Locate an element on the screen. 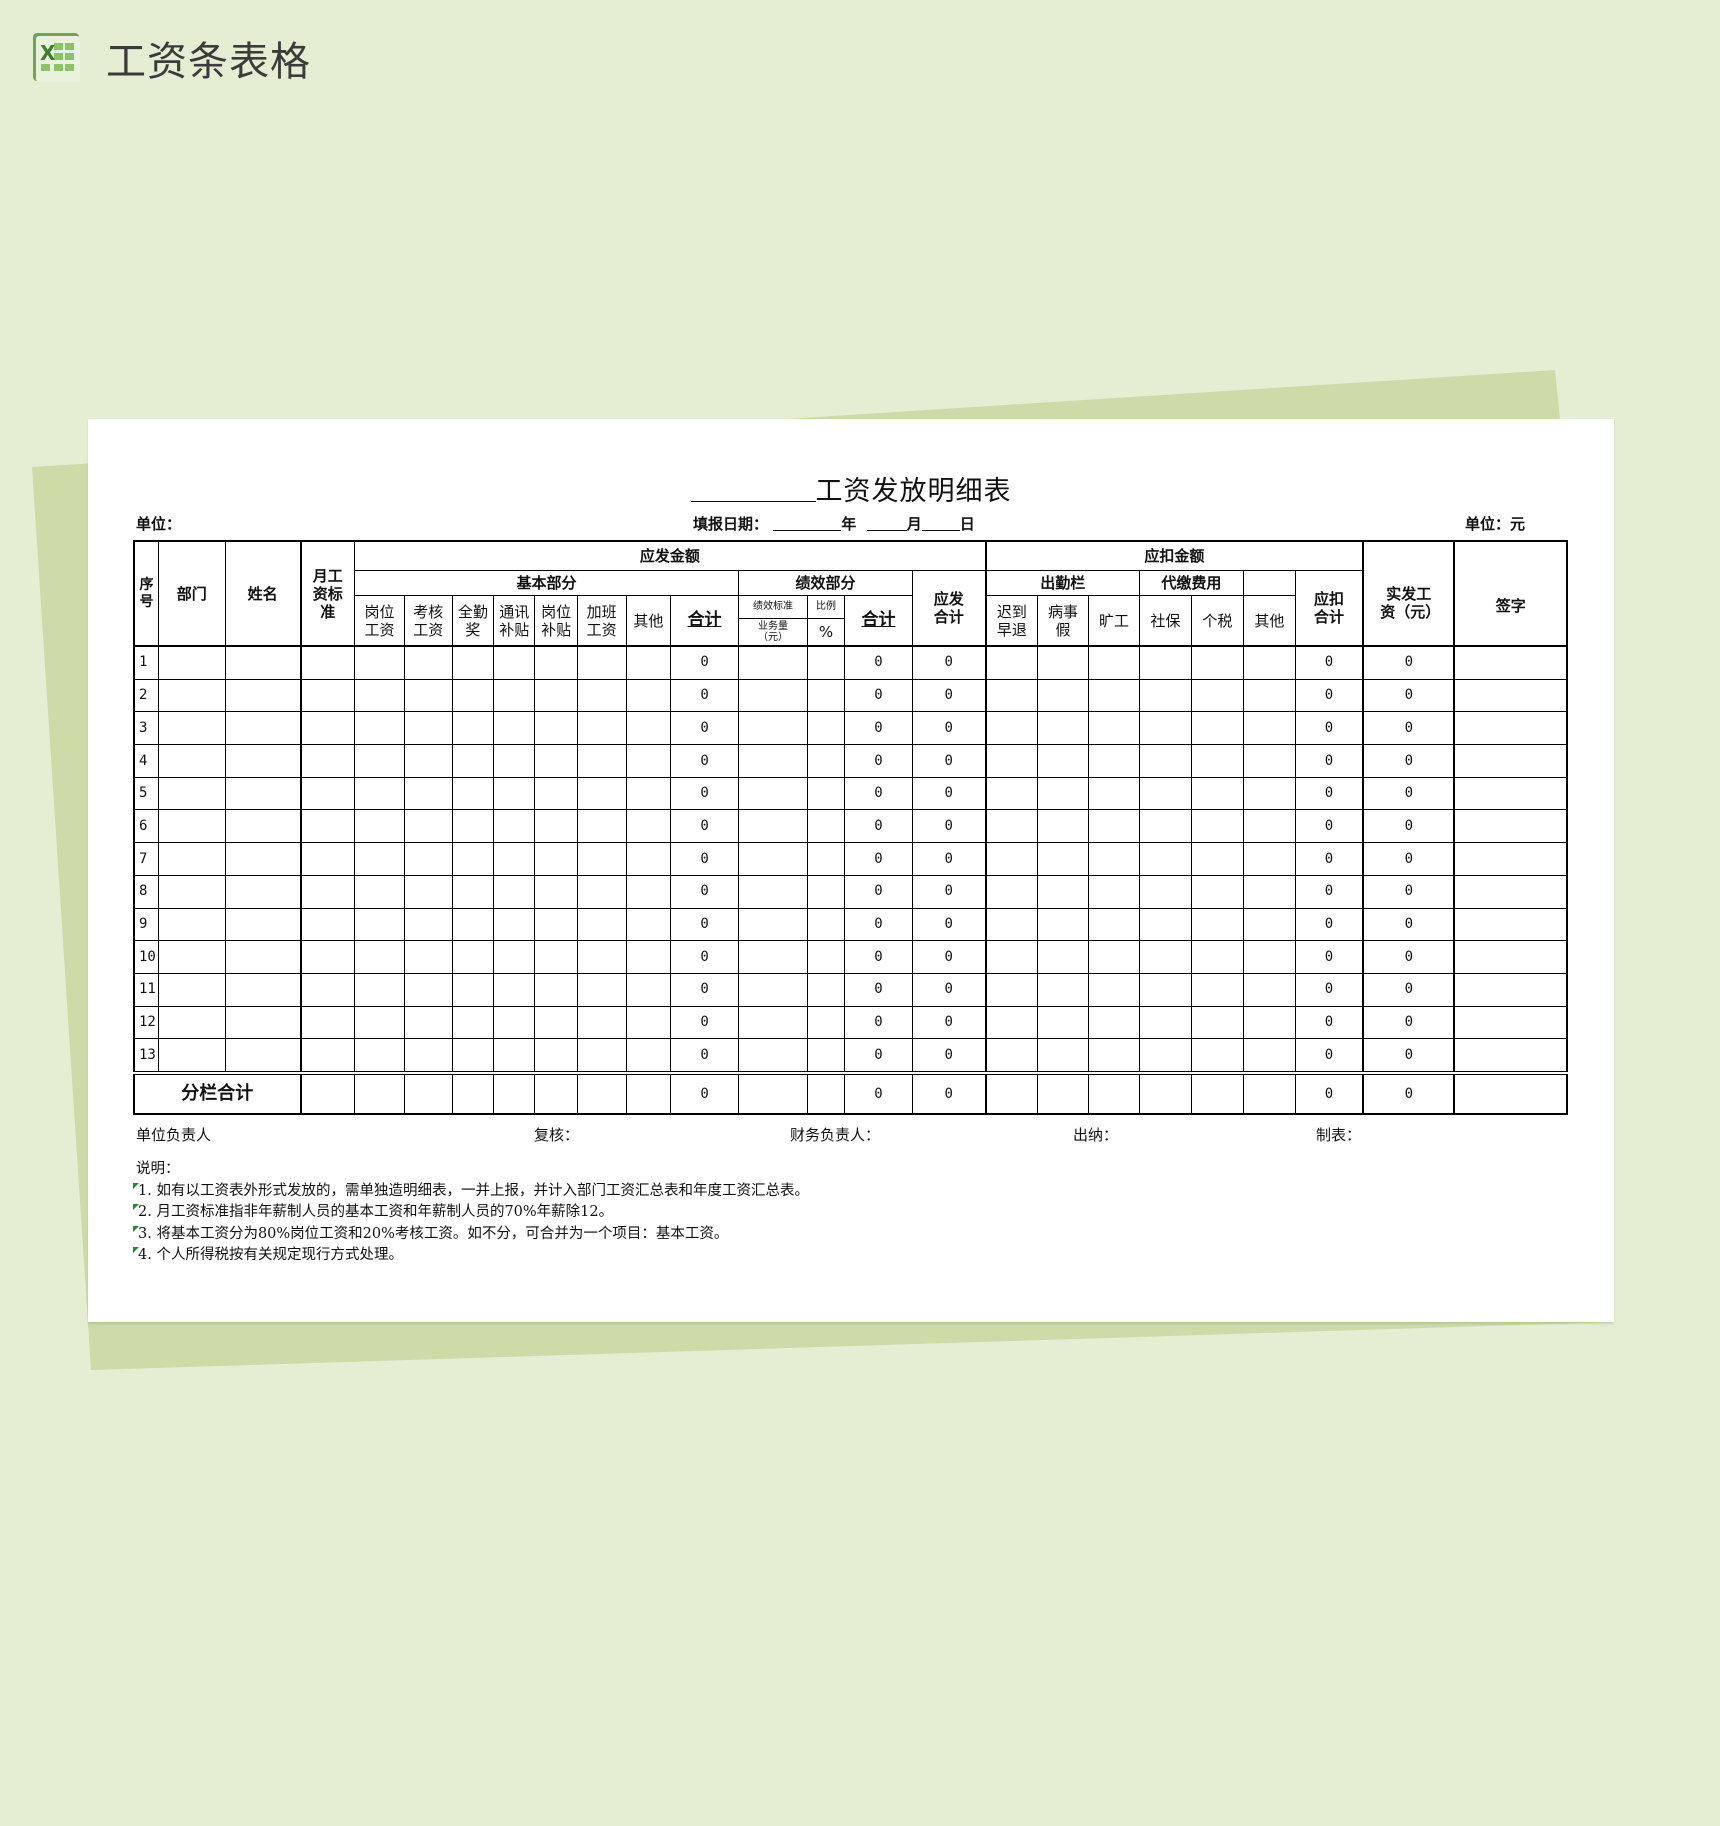 The image size is (1720, 1826). year-field is located at coordinates (807, 523).